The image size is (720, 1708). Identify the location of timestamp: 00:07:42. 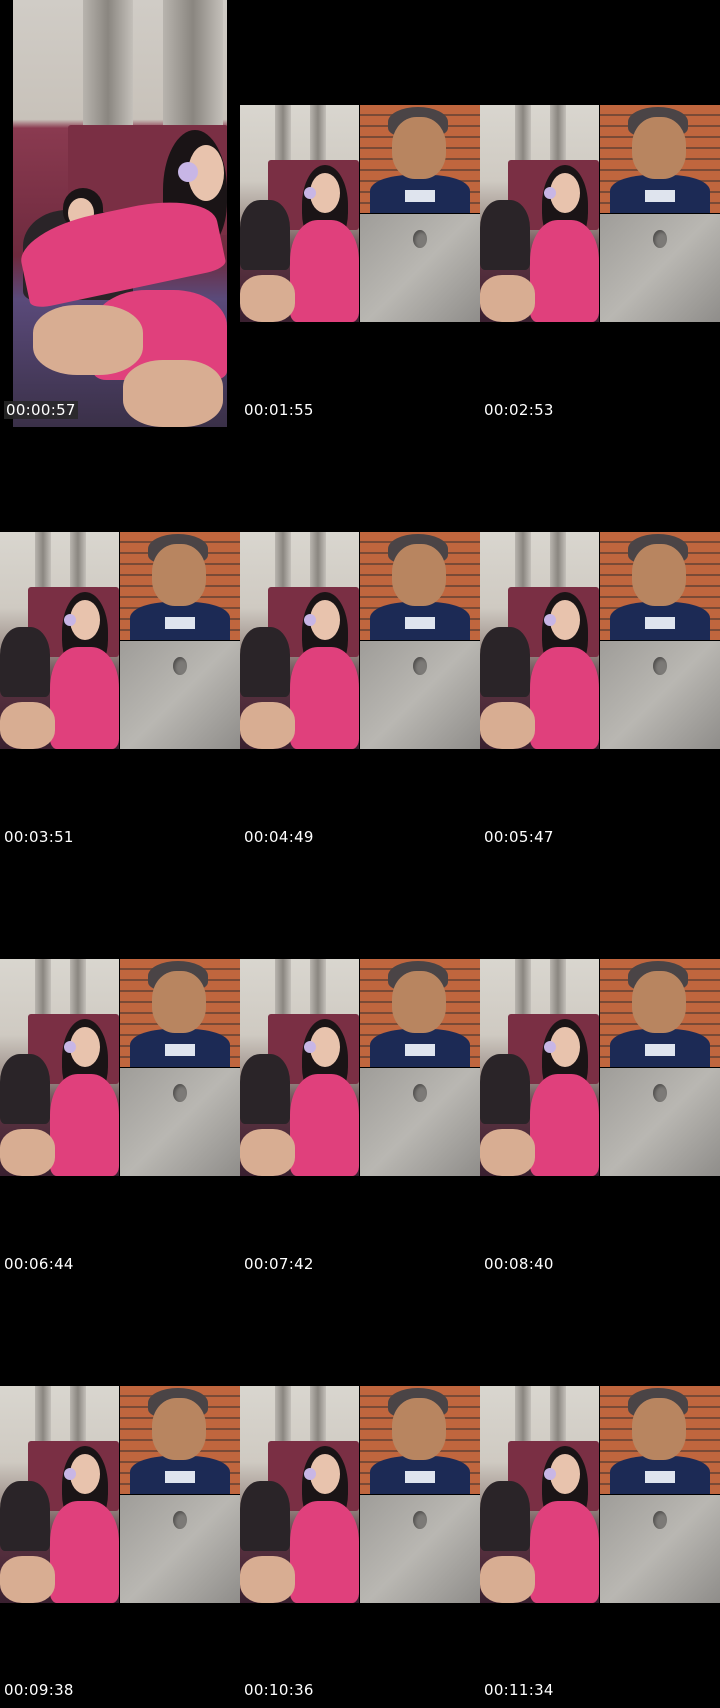
(279, 1264).